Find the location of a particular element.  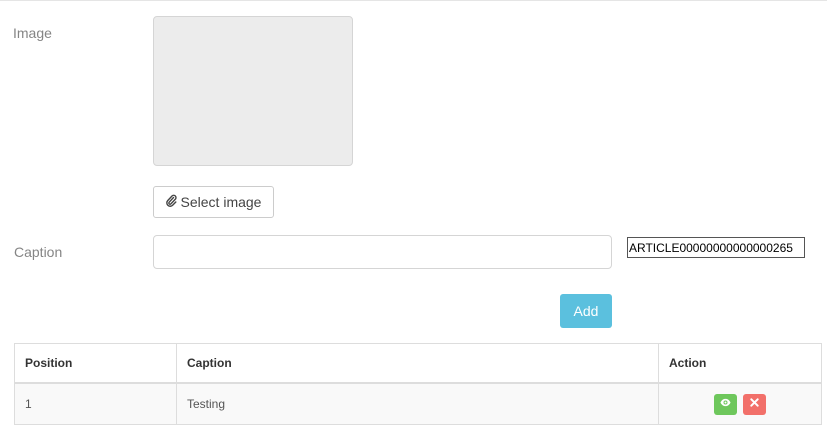

close-icon is located at coordinates (754, 404).